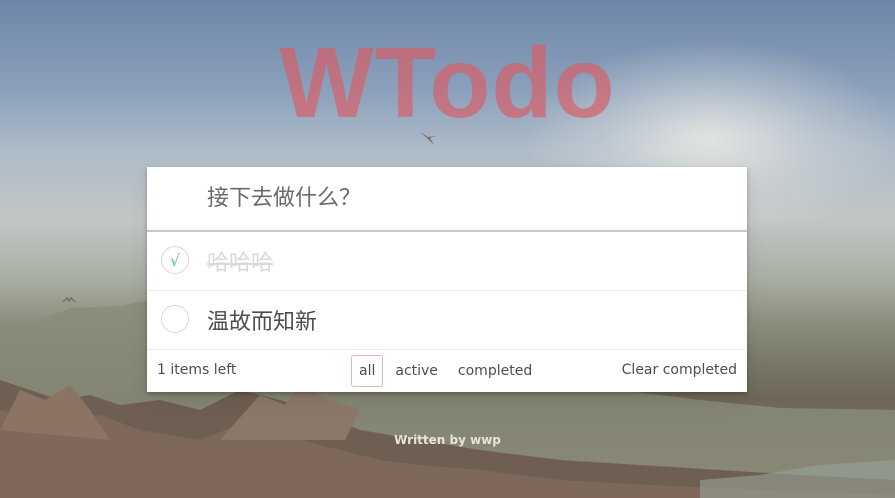 This screenshot has width=895, height=498. I want to click on filter-tabs: all active completed, so click(447, 371).